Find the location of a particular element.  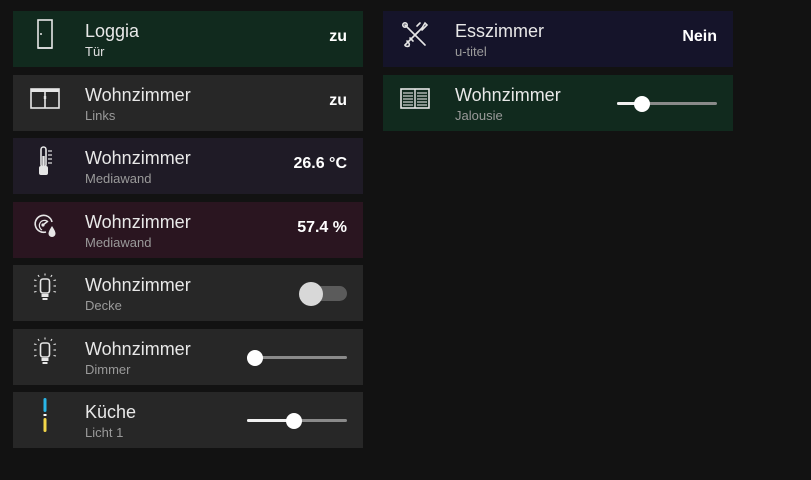

blinds-icon is located at coordinates (415, 99).